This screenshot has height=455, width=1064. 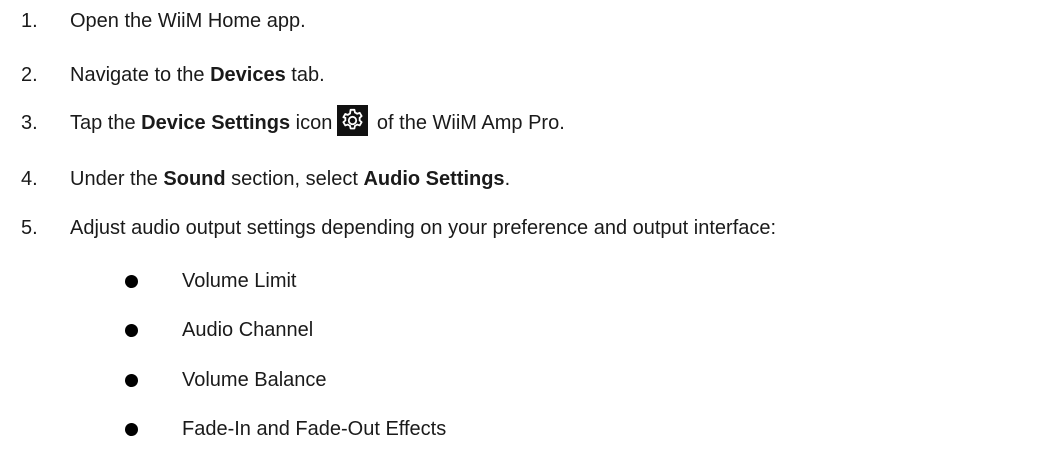 I want to click on step-number: 1., so click(x=29, y=20).